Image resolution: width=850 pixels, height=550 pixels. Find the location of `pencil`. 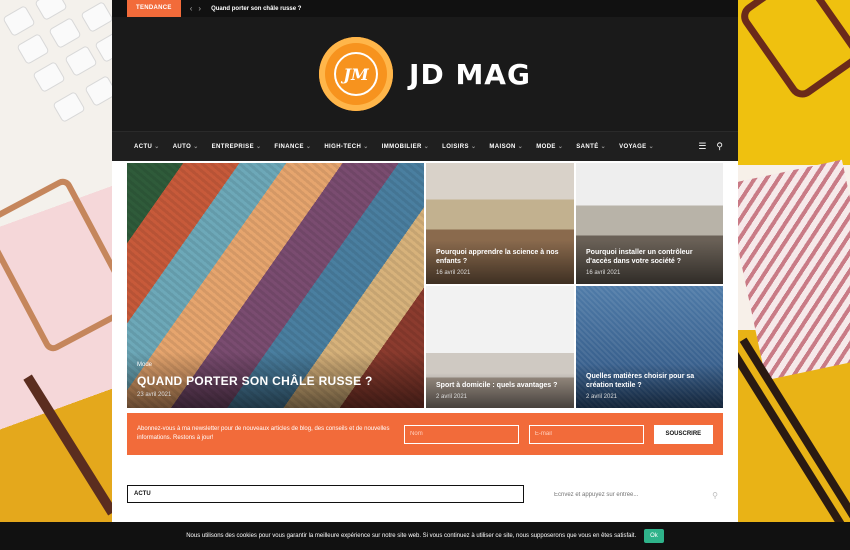

pencil is located at coordinates (70, 445).